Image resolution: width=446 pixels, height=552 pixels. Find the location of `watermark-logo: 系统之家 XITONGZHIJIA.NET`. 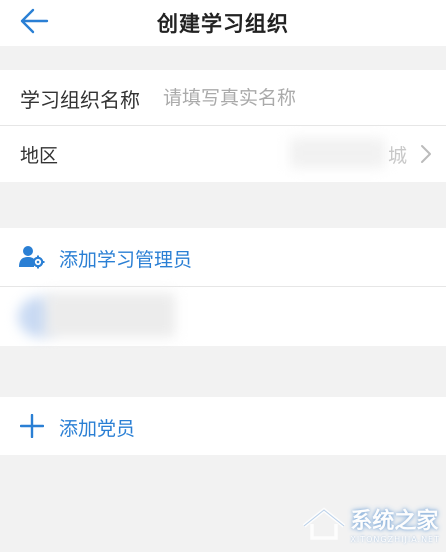

watermark-logo: 系统之家 XITONGZHIJIA.NET is located at coordinates (370, 523).